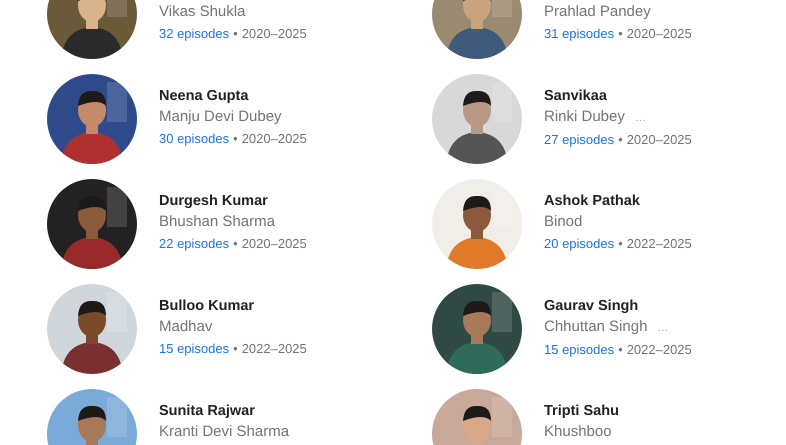 Image resolution: width=786 pixels, height=445 pixels. I want to click on character-name: Manju Devi Dubey, so click(220, 117).